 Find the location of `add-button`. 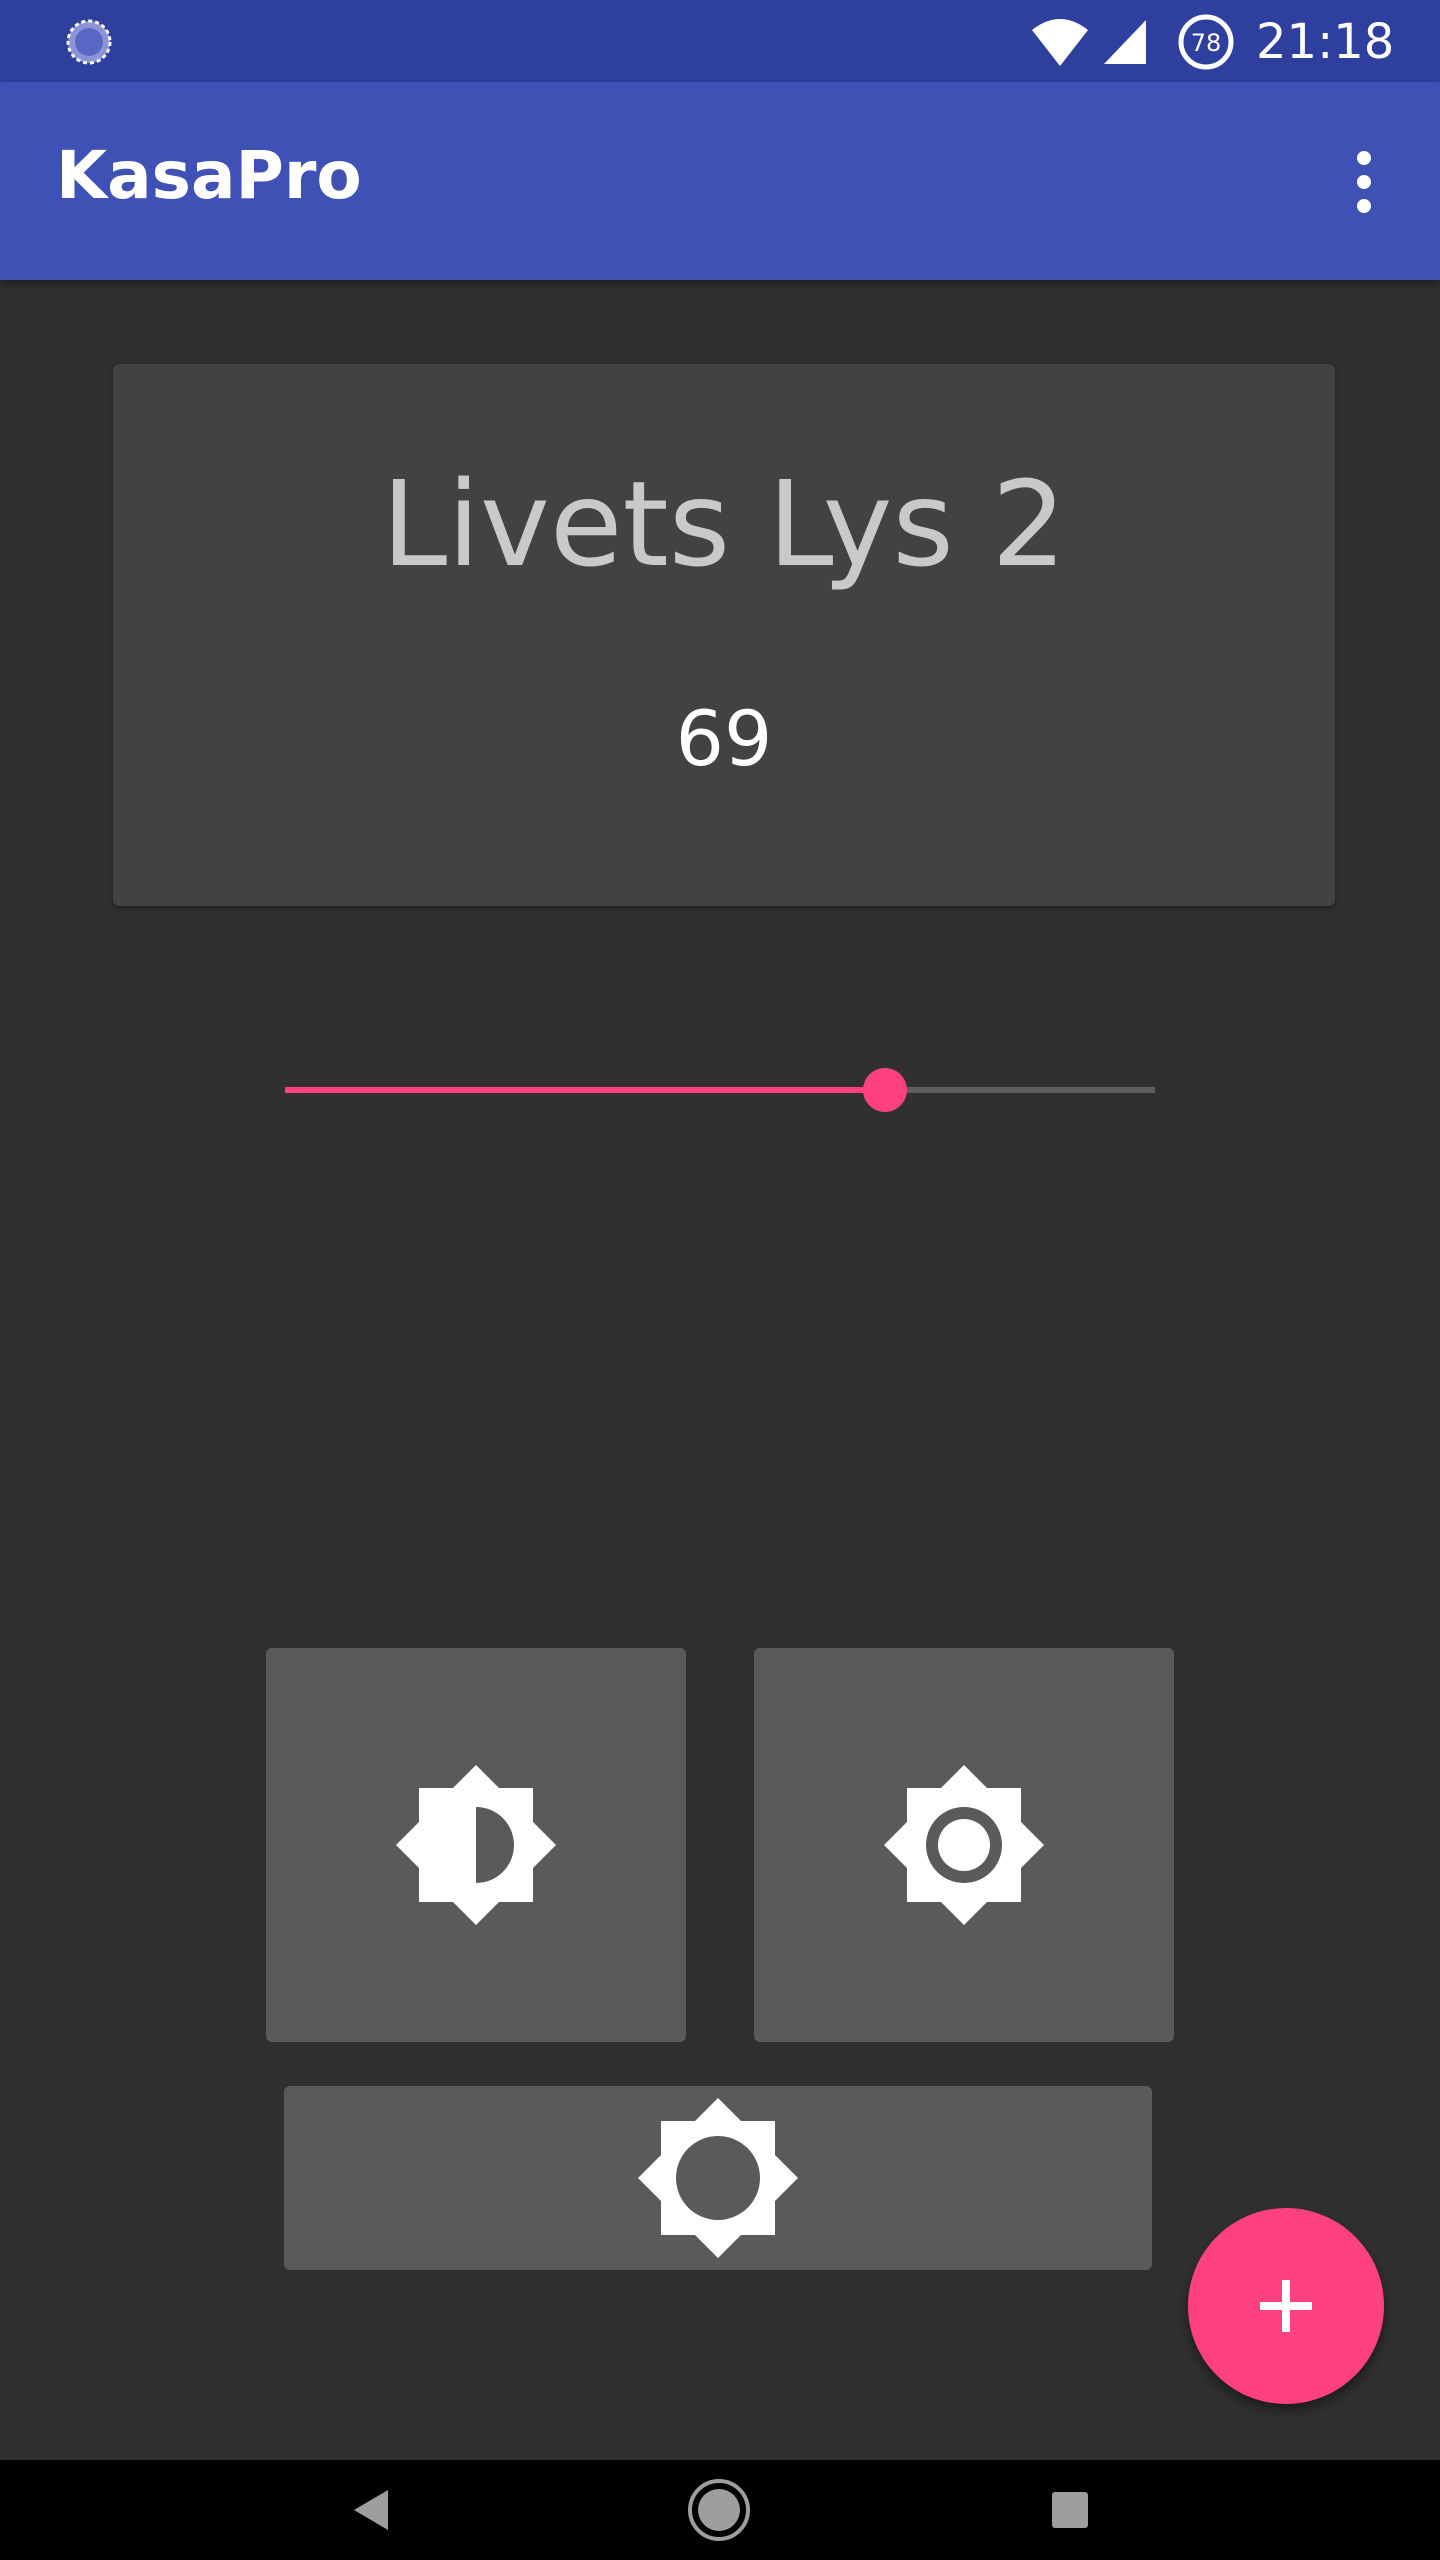

add-button is located at coordinates (1286, 2306).